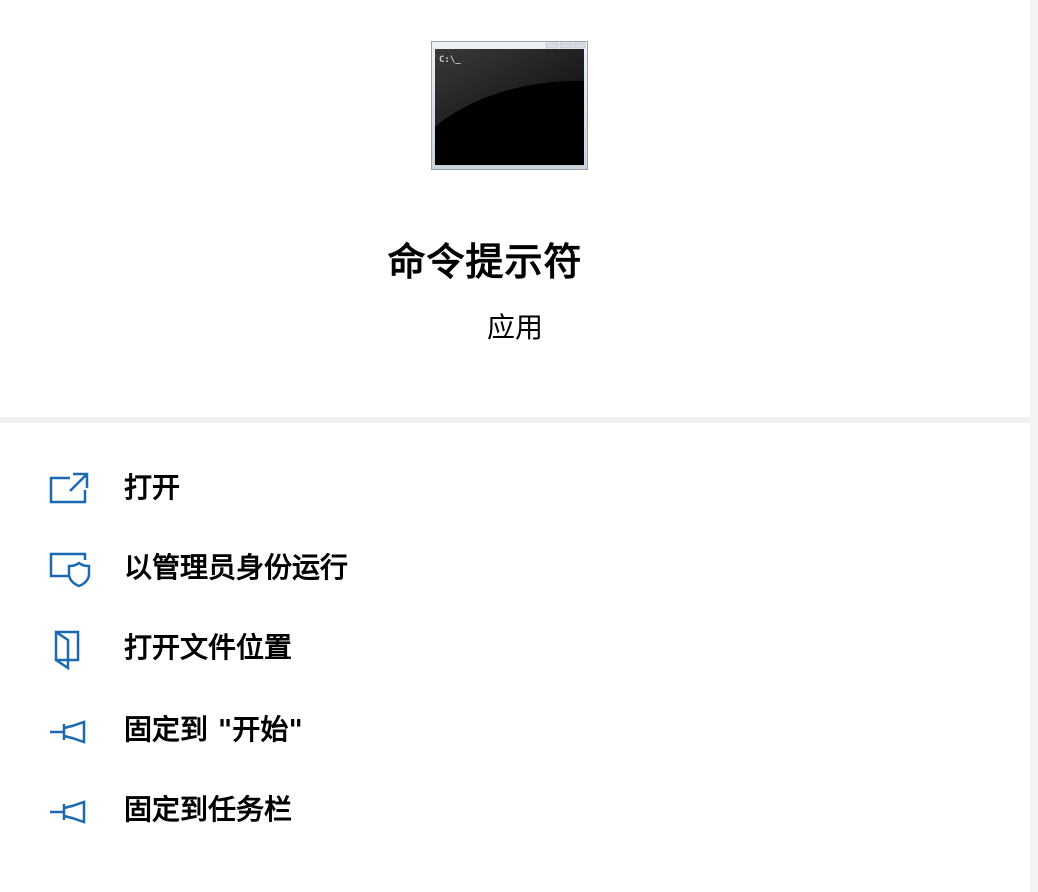  I want to click on prompt-text: C:\_, so click(450, 60).